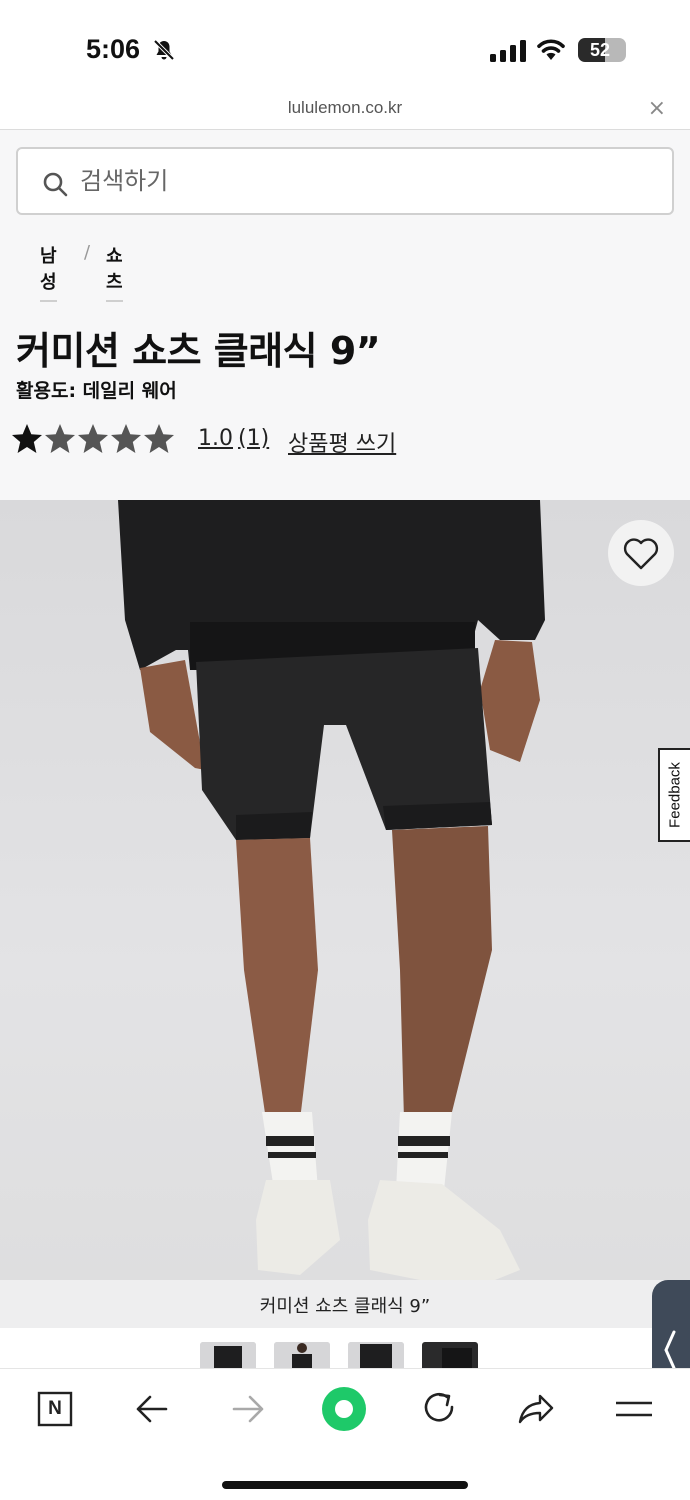  I want to click on page-title: 커미션 쇼츠 클래식 9”, so click(198, 351).